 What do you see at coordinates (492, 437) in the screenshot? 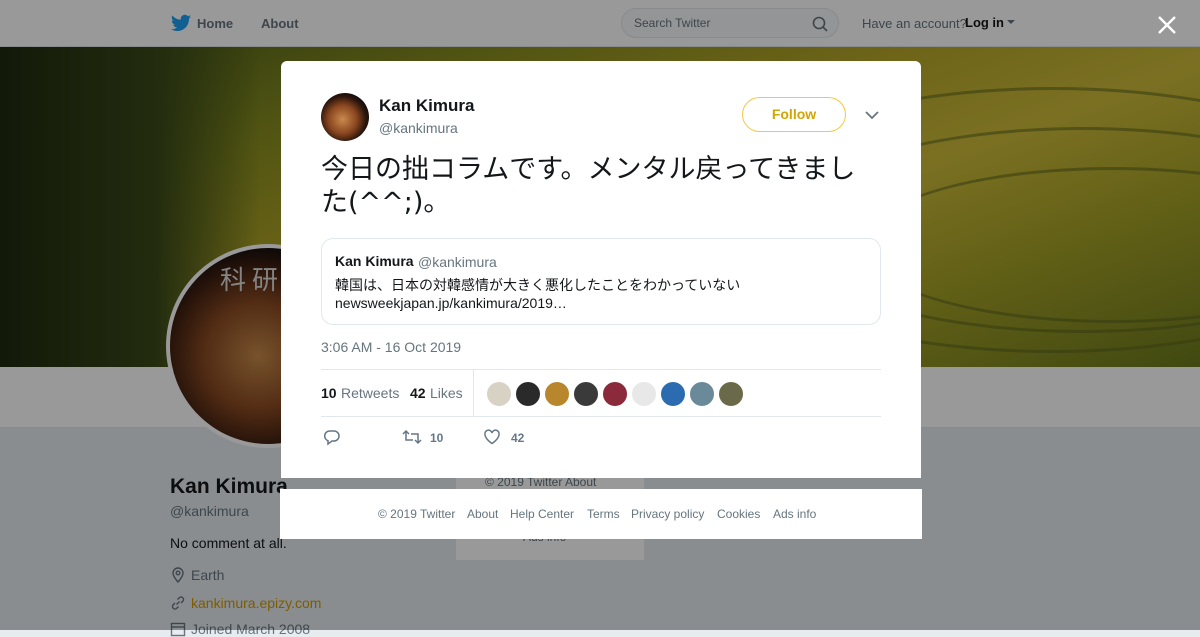
I see `heart-icon` at bounding box center [492, 437].